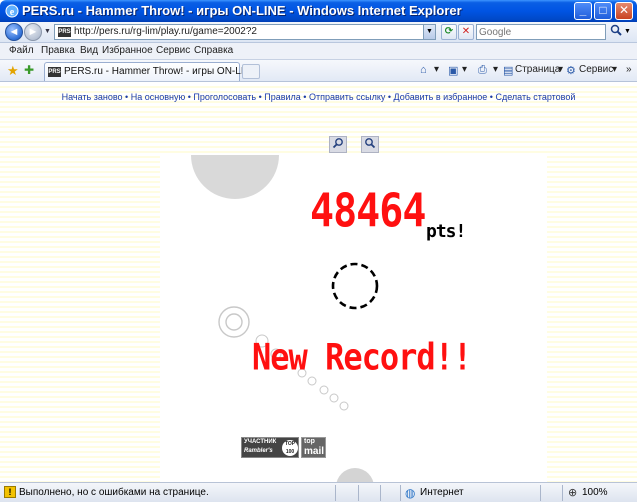 The image size is (637, 502). I want to click on toolbar-overflow-icon: », so click(629, 69).